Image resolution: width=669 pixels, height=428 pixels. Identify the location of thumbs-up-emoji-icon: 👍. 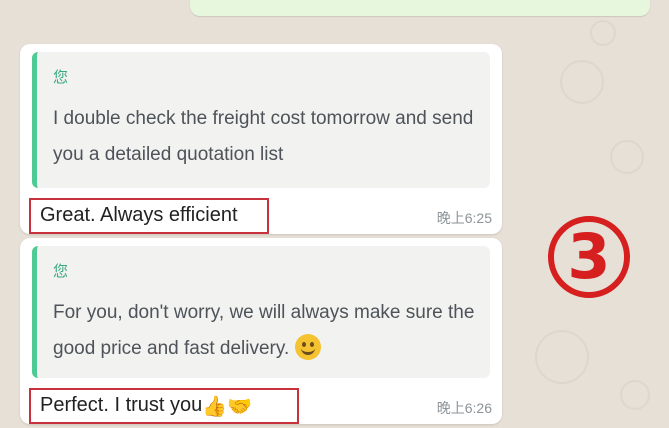
(215, 407).